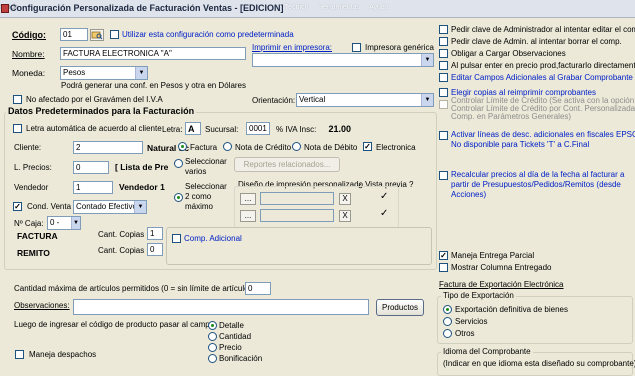 The image size is (635, 376). What do you see at coordinates (443, 104) in the screenshot?
I see `controlar-limite-checkbox` at bounding box center [443, 104].